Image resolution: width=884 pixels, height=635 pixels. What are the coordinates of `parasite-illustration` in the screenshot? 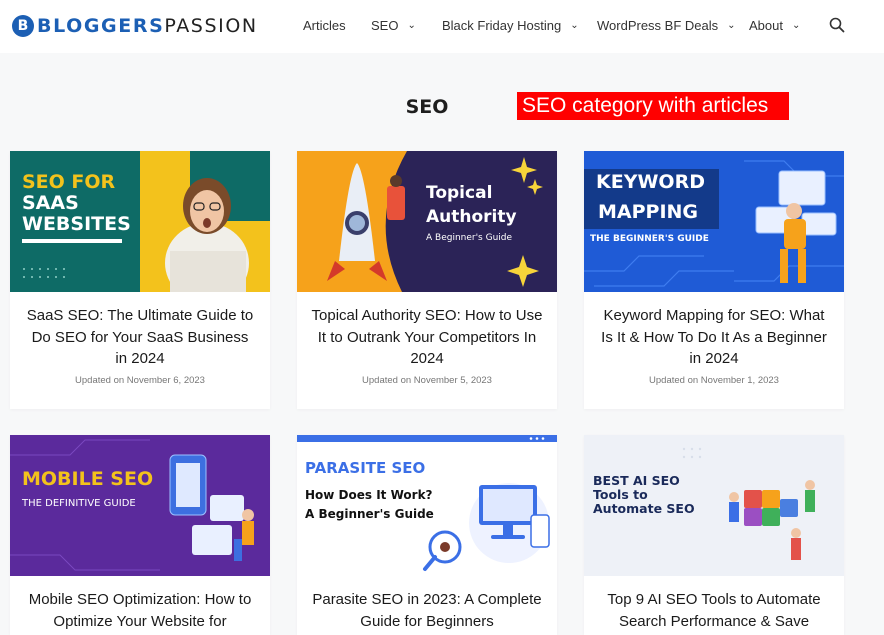 It's located at (427, 503).